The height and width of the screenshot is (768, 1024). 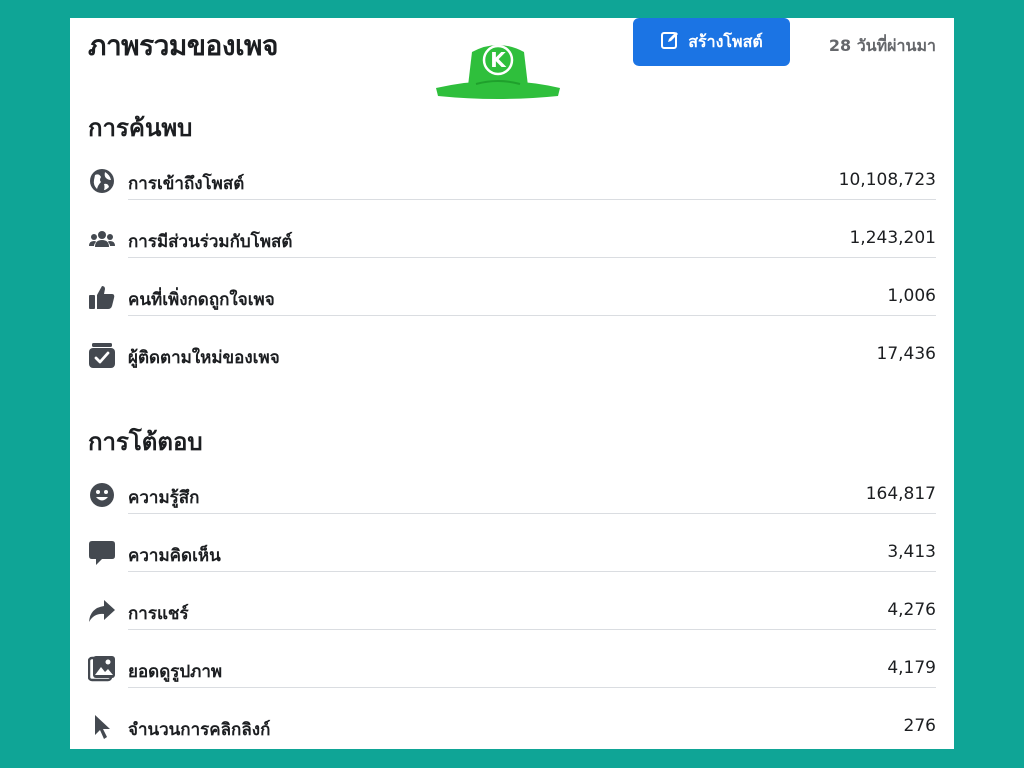 I want to click on people-icon, so click(x=102, y=239).